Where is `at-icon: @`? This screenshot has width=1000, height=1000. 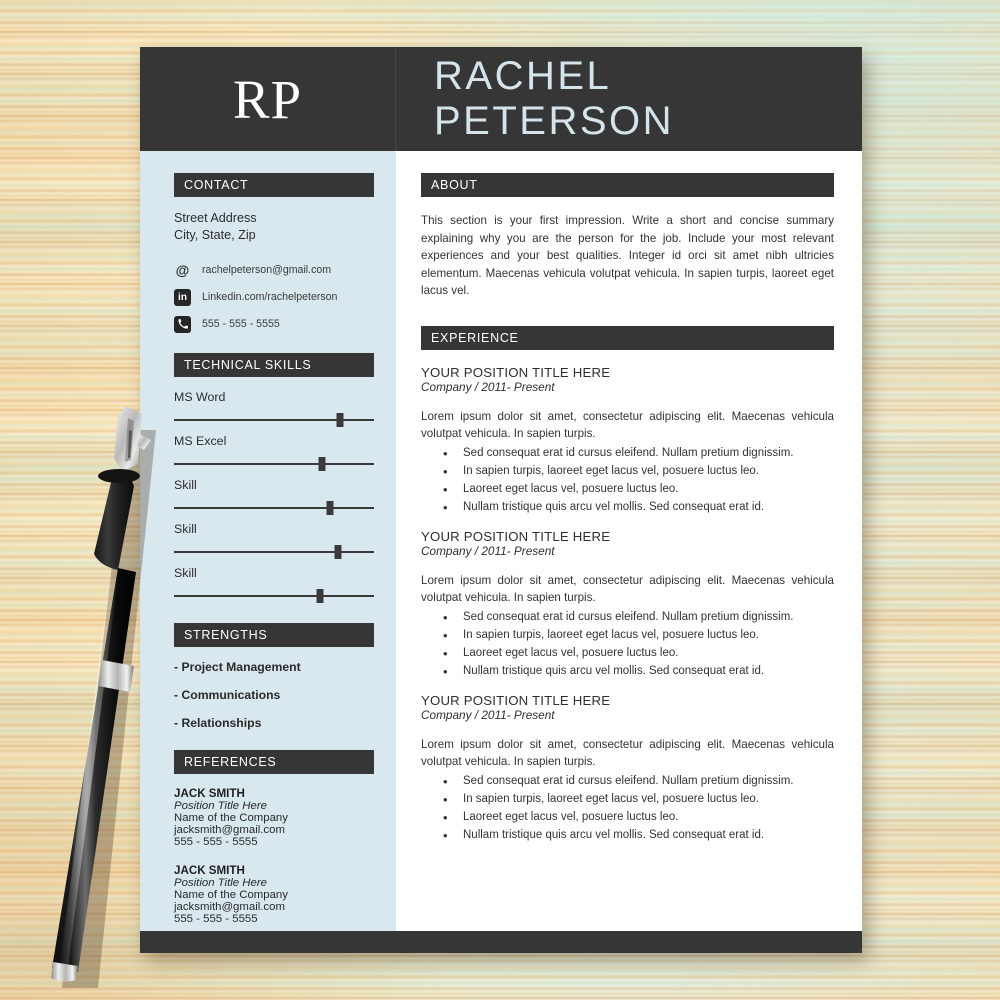 at-icon: @ is located at coordinates (182, 270).